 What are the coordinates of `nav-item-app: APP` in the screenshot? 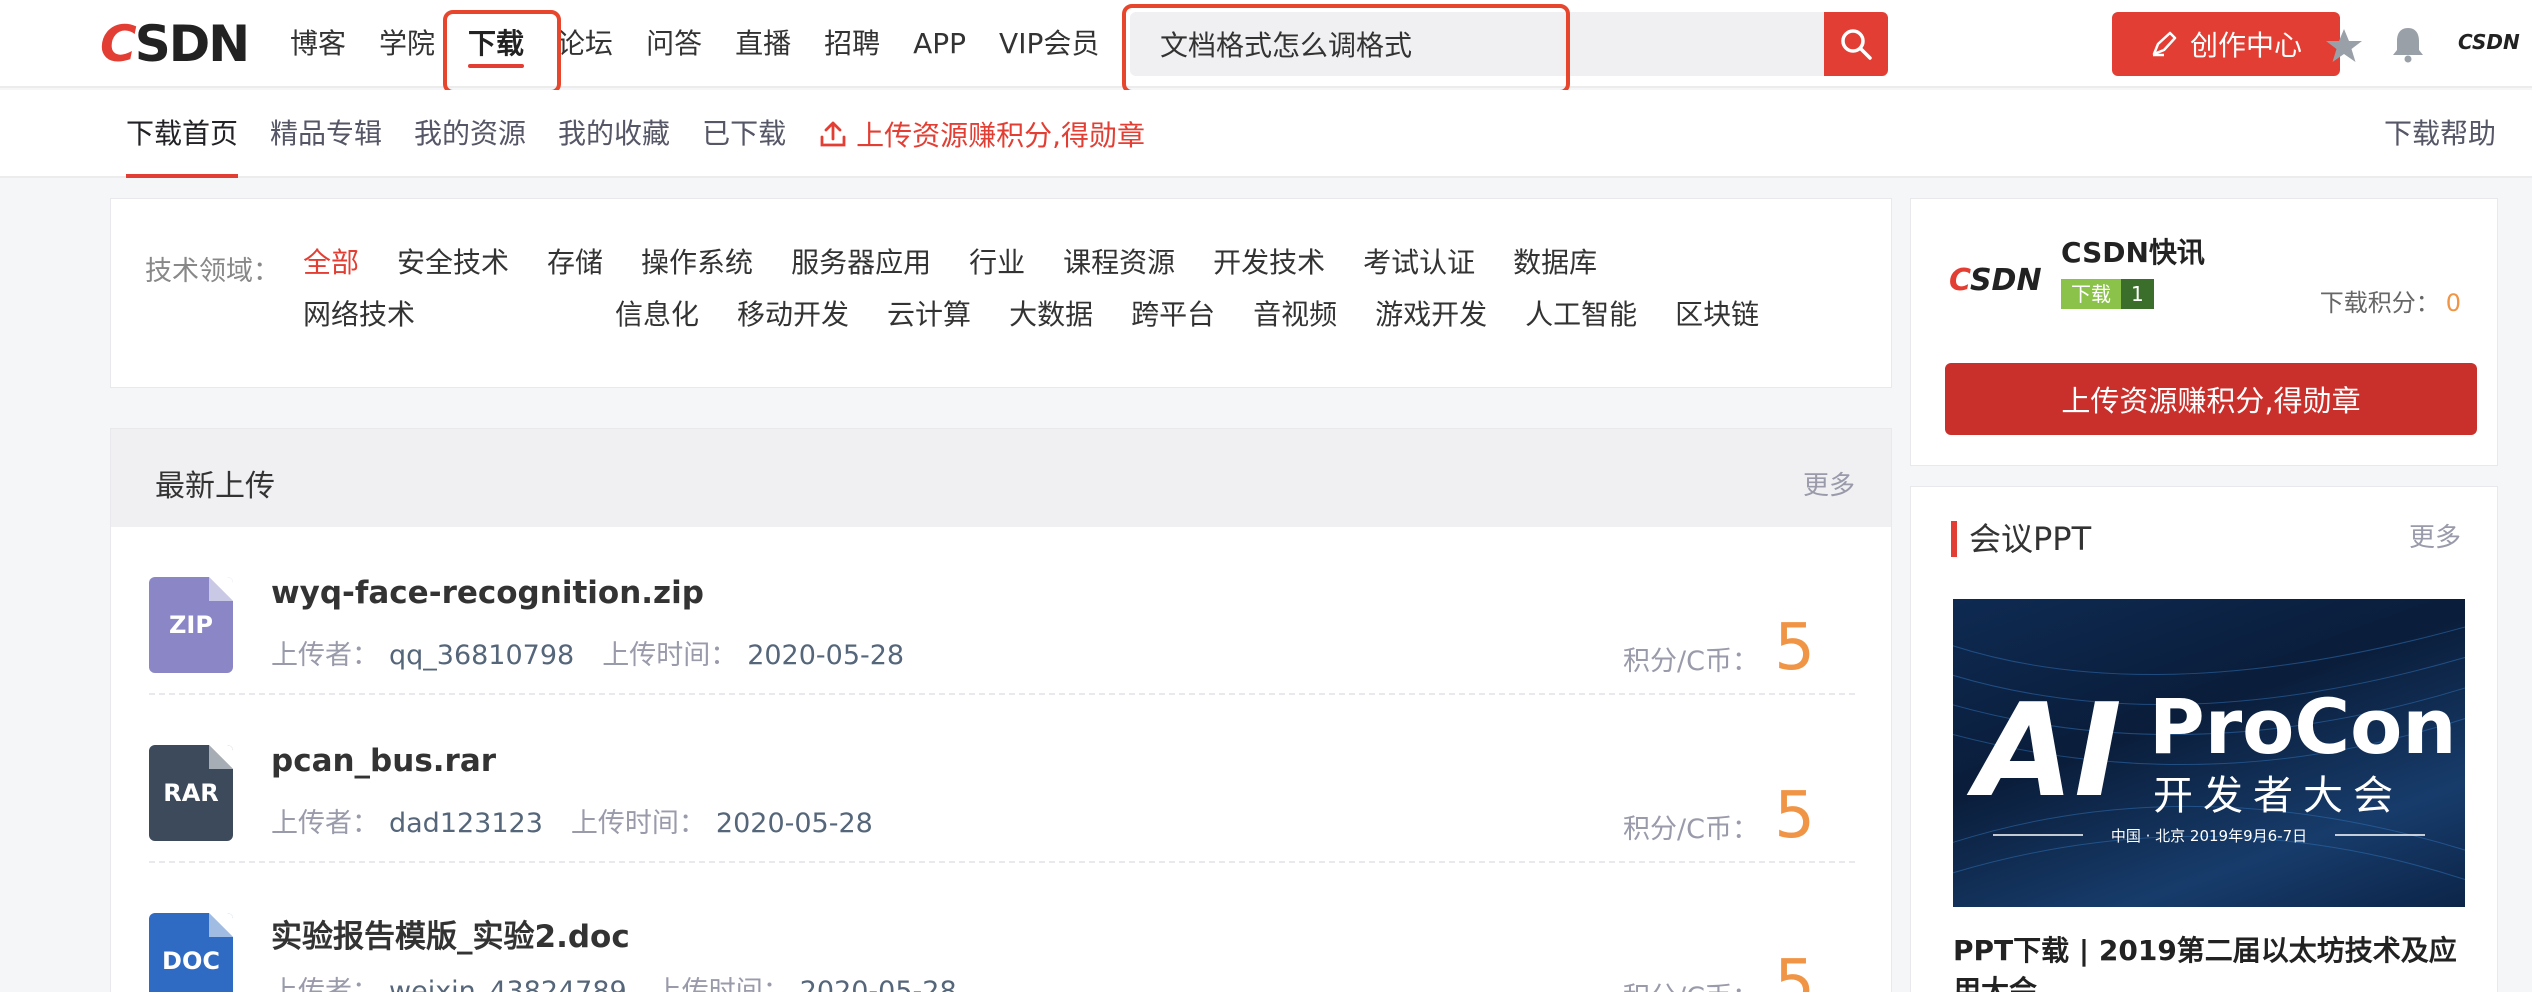 It's located at (939, 44).